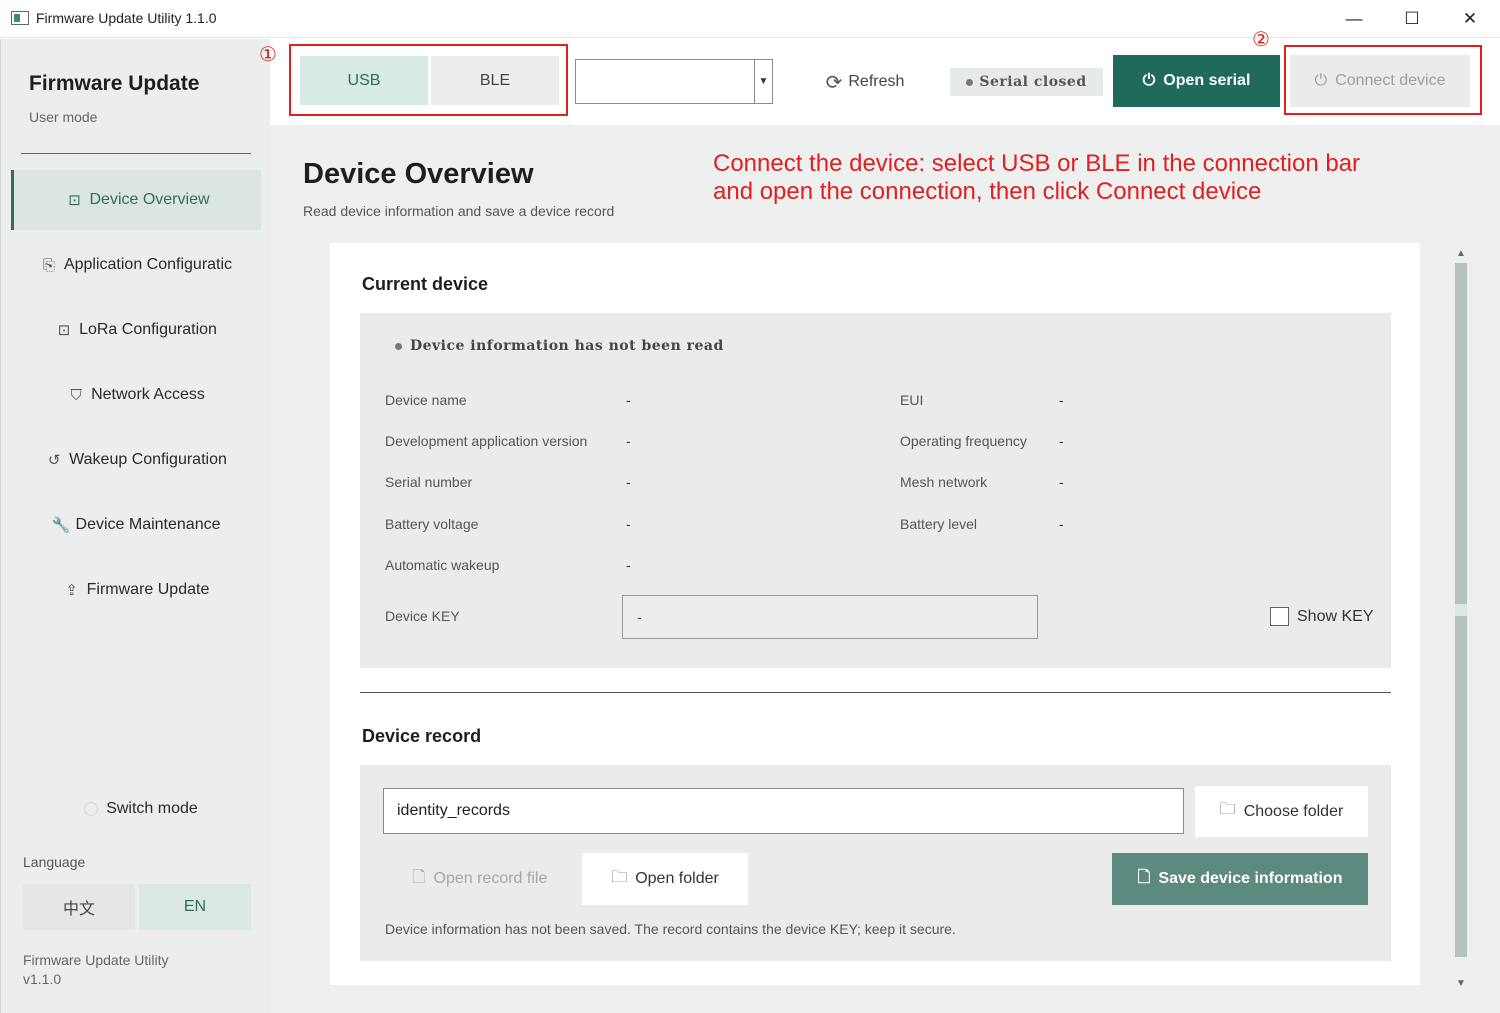  I want to click on operating-frequency-label: Operating frequency, so click(963, 441).